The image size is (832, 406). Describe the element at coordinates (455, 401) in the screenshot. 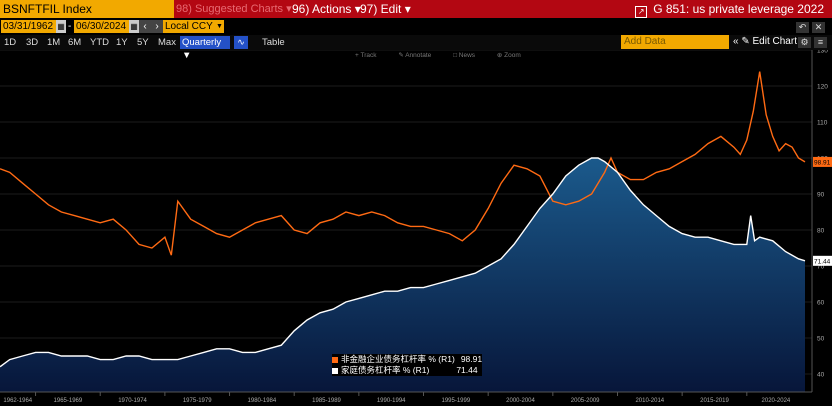

I see `x-tick-label: 1995-1999` at that location.